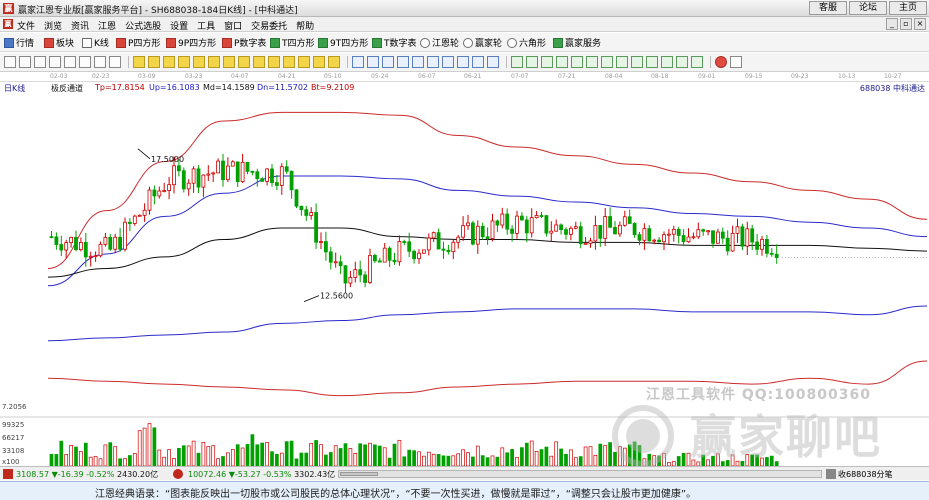 Image resolution: width=929 pixels, height=500 pixels. I want to click on chart-type-icon, so click(40, 62).